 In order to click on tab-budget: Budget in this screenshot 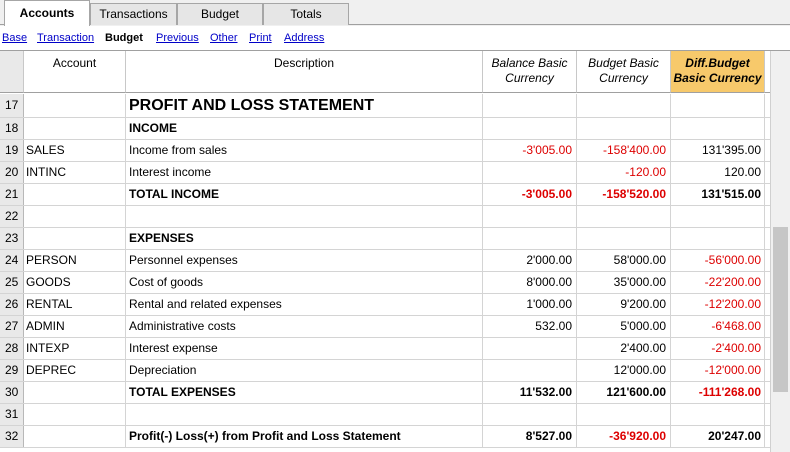, I will do `click(220, 14)`.